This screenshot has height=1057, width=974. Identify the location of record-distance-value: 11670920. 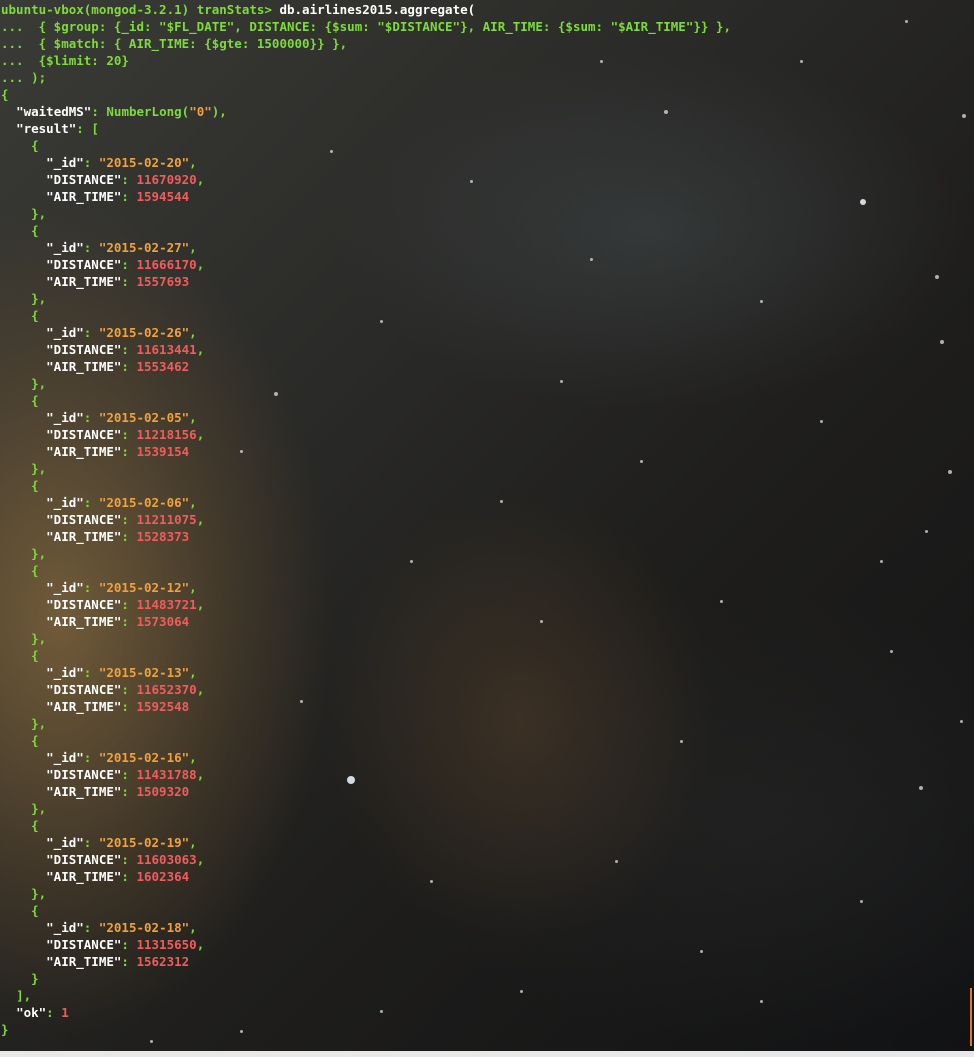
(166, 179).